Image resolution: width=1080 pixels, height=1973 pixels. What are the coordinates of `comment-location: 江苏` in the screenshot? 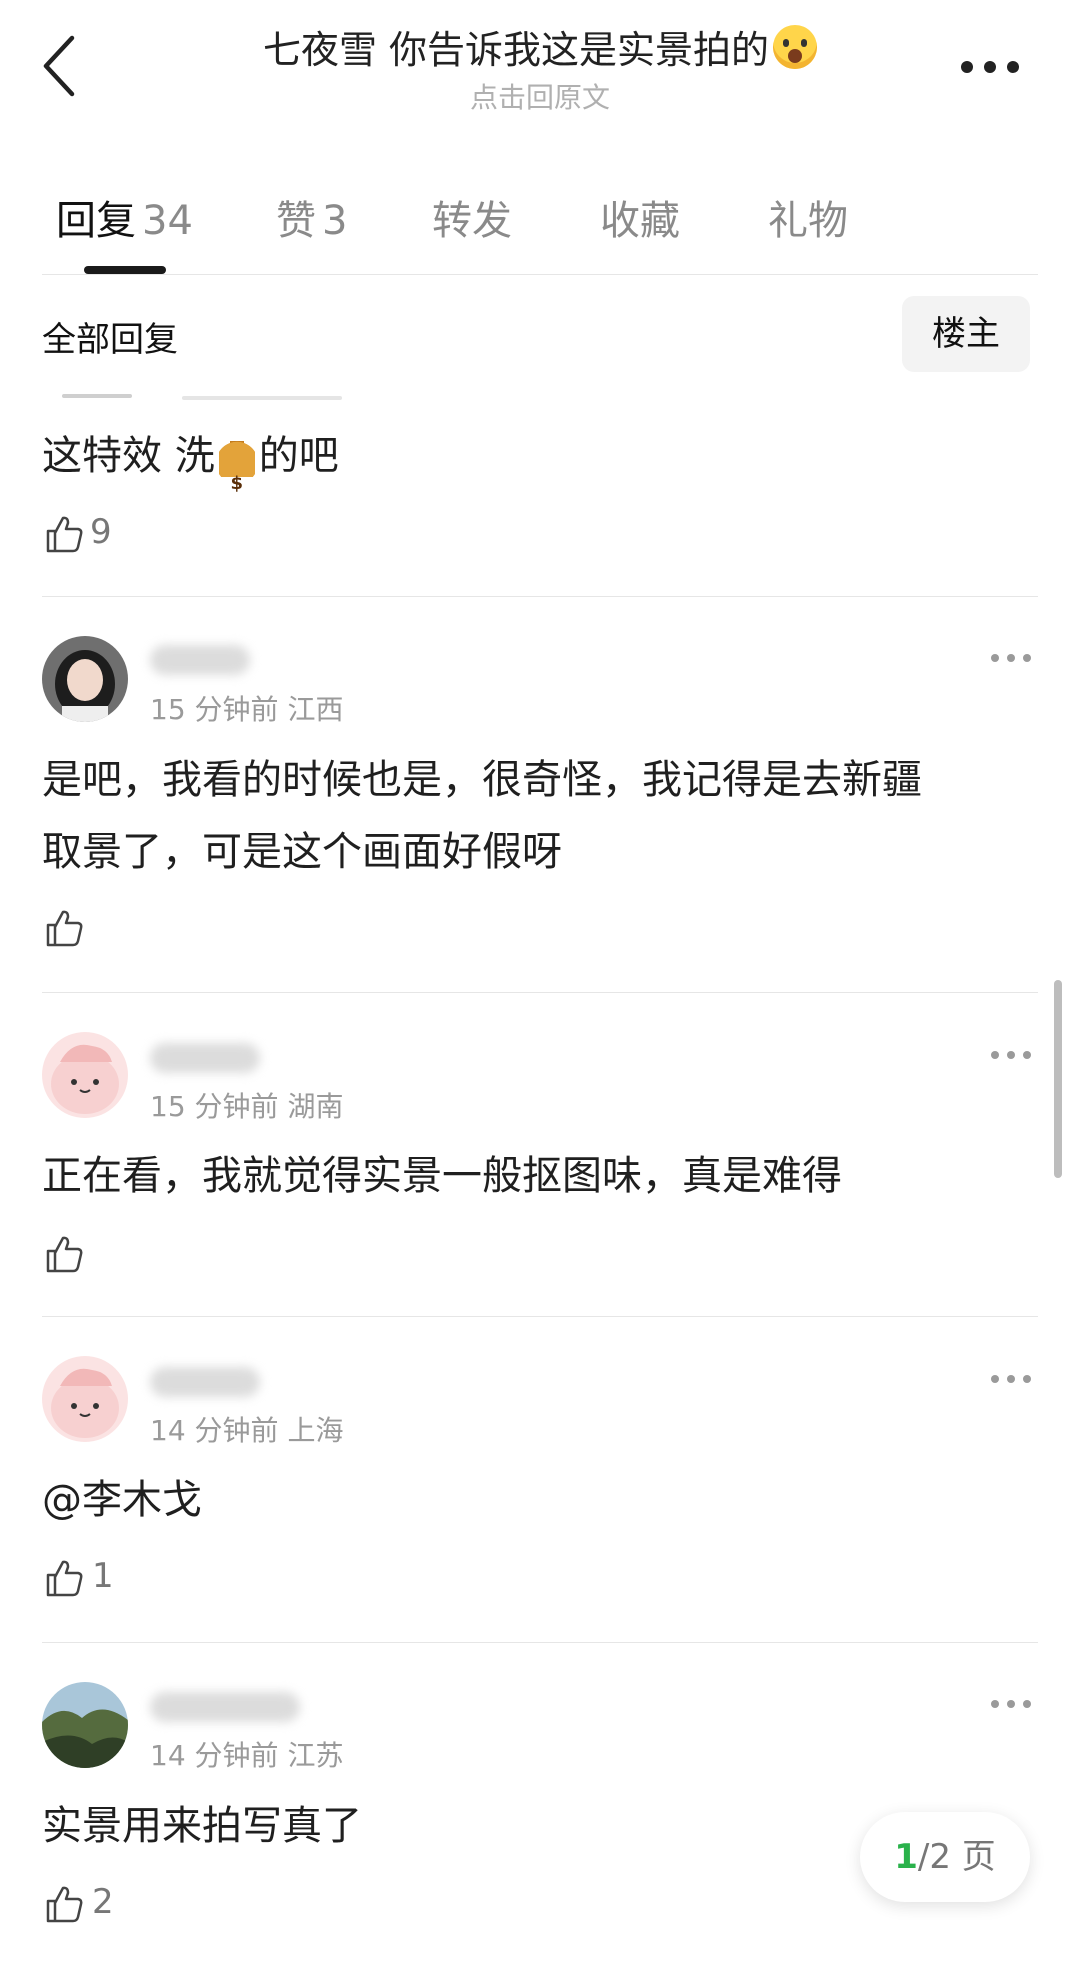 It's located at (315, 1755).